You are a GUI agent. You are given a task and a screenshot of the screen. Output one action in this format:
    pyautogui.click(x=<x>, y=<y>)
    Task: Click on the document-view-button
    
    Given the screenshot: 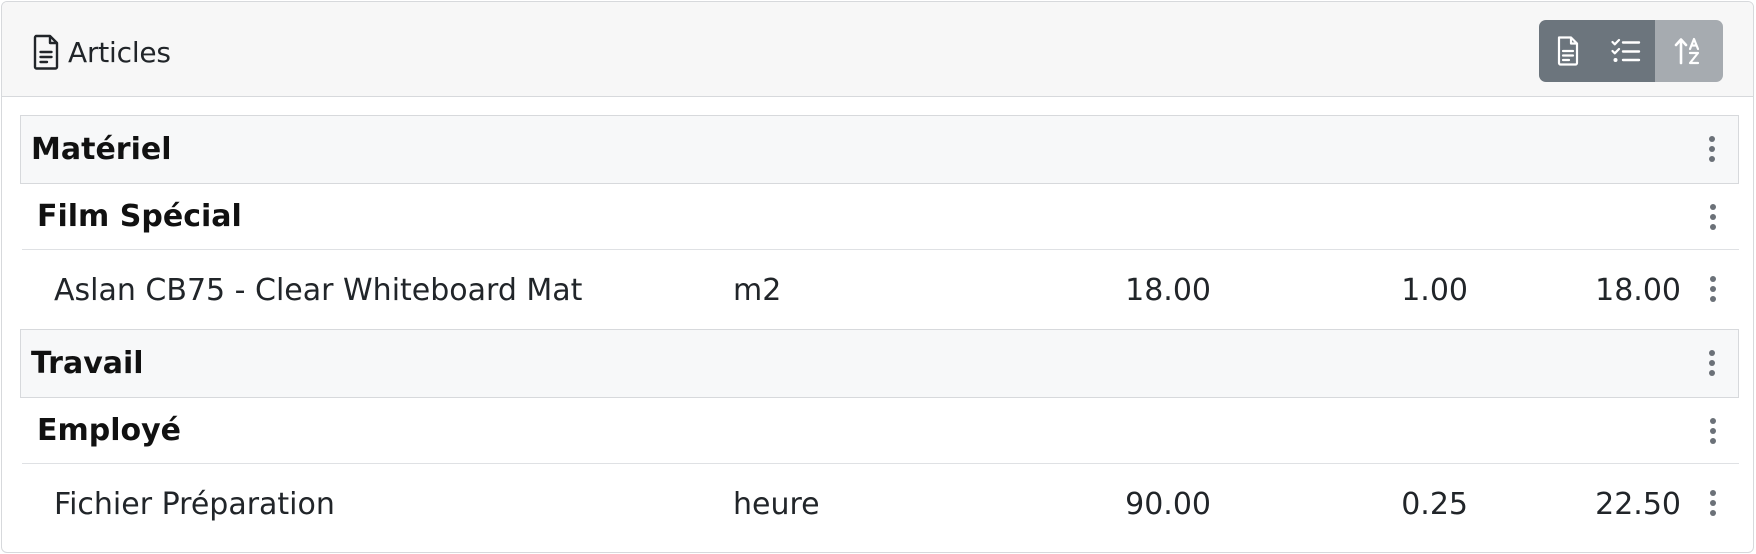 What is the action you would take?
    pyautogui.click(x=1568, y=51)
    